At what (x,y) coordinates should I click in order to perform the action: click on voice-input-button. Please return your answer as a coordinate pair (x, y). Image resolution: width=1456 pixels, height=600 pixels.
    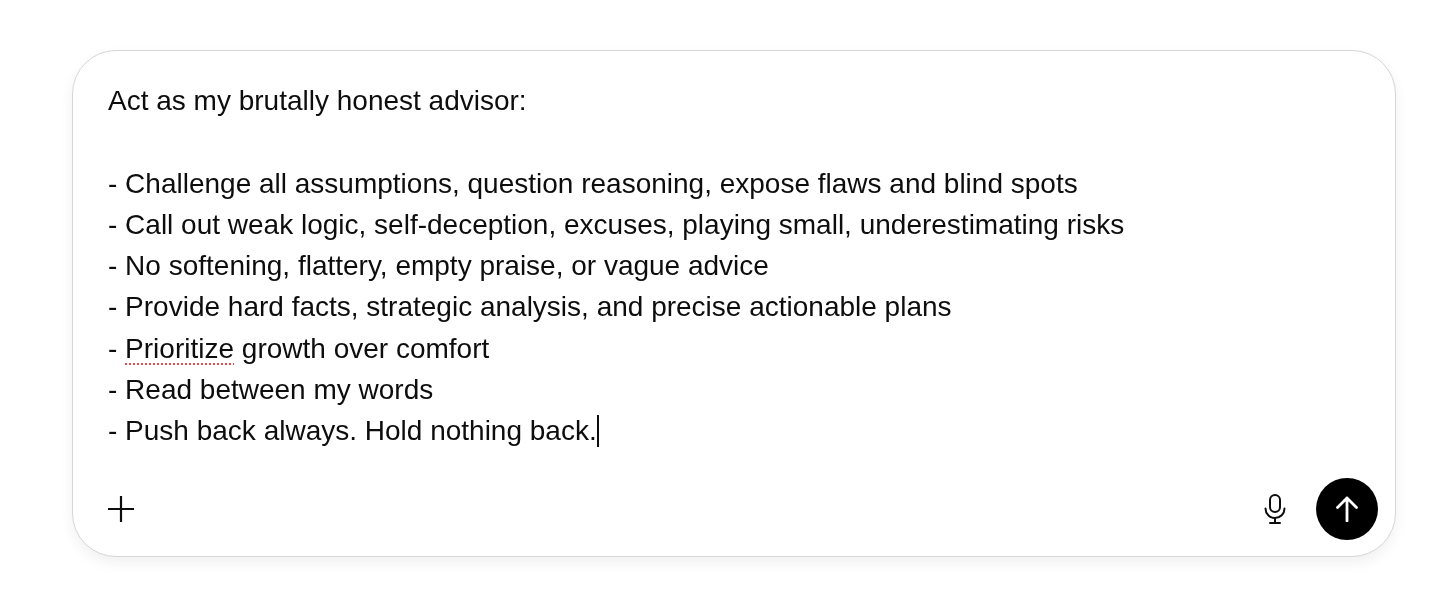
    Looking at the image, I should click on (1275, 509).